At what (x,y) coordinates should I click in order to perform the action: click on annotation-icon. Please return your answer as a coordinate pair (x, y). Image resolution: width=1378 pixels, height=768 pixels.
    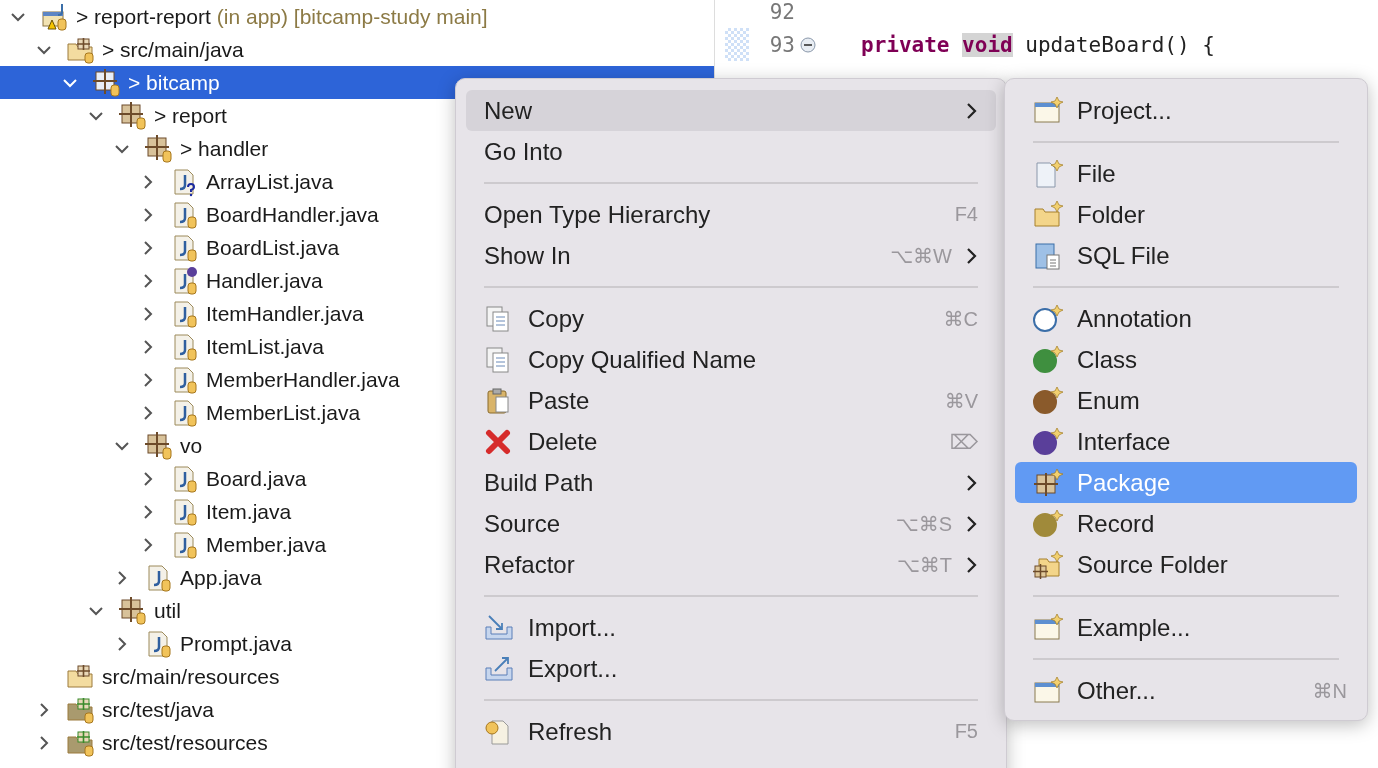
    Looking at the image, I should click on (1048, 318).